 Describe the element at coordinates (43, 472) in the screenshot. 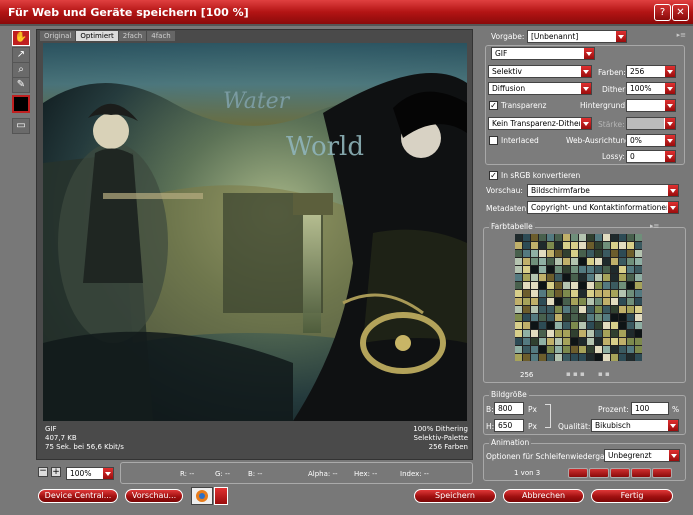

I see `zoom-out-button: −` at that location.